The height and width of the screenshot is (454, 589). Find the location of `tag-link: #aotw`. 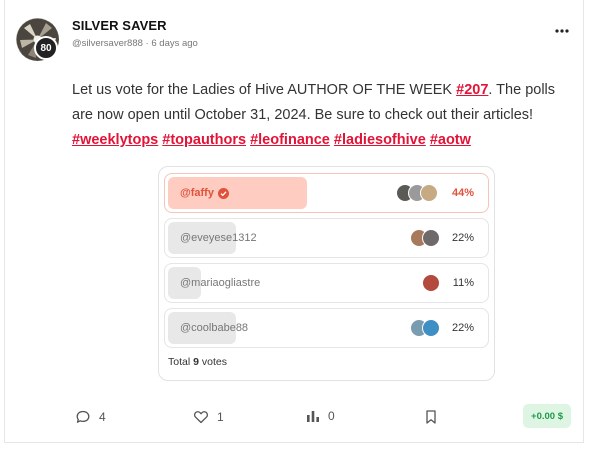

tag-link: #aotw is located at coordinates (450, 140).